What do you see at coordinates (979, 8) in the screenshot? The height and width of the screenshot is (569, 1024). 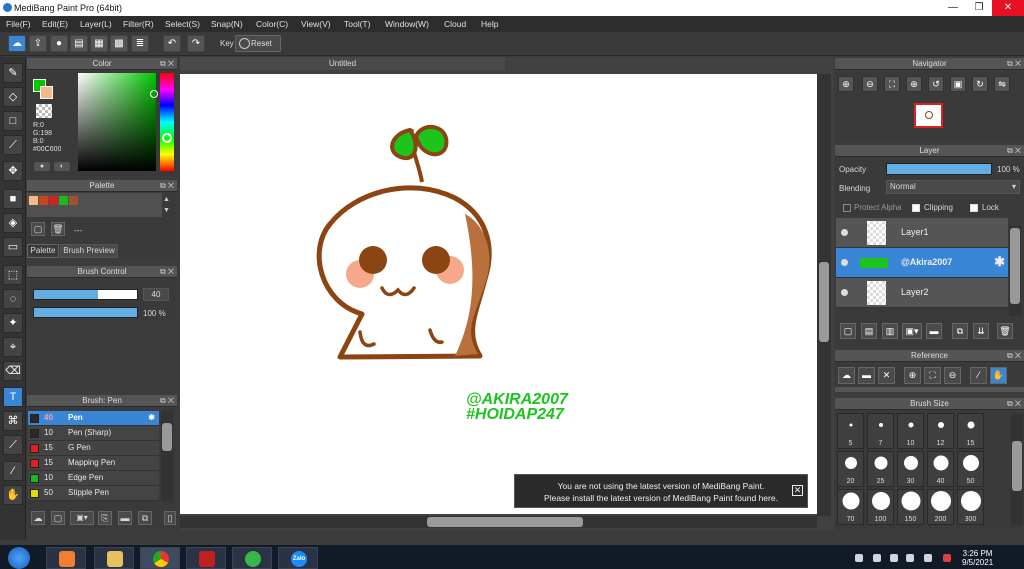 I see `maximize-button: ❐` at bounding box center [979, 8].